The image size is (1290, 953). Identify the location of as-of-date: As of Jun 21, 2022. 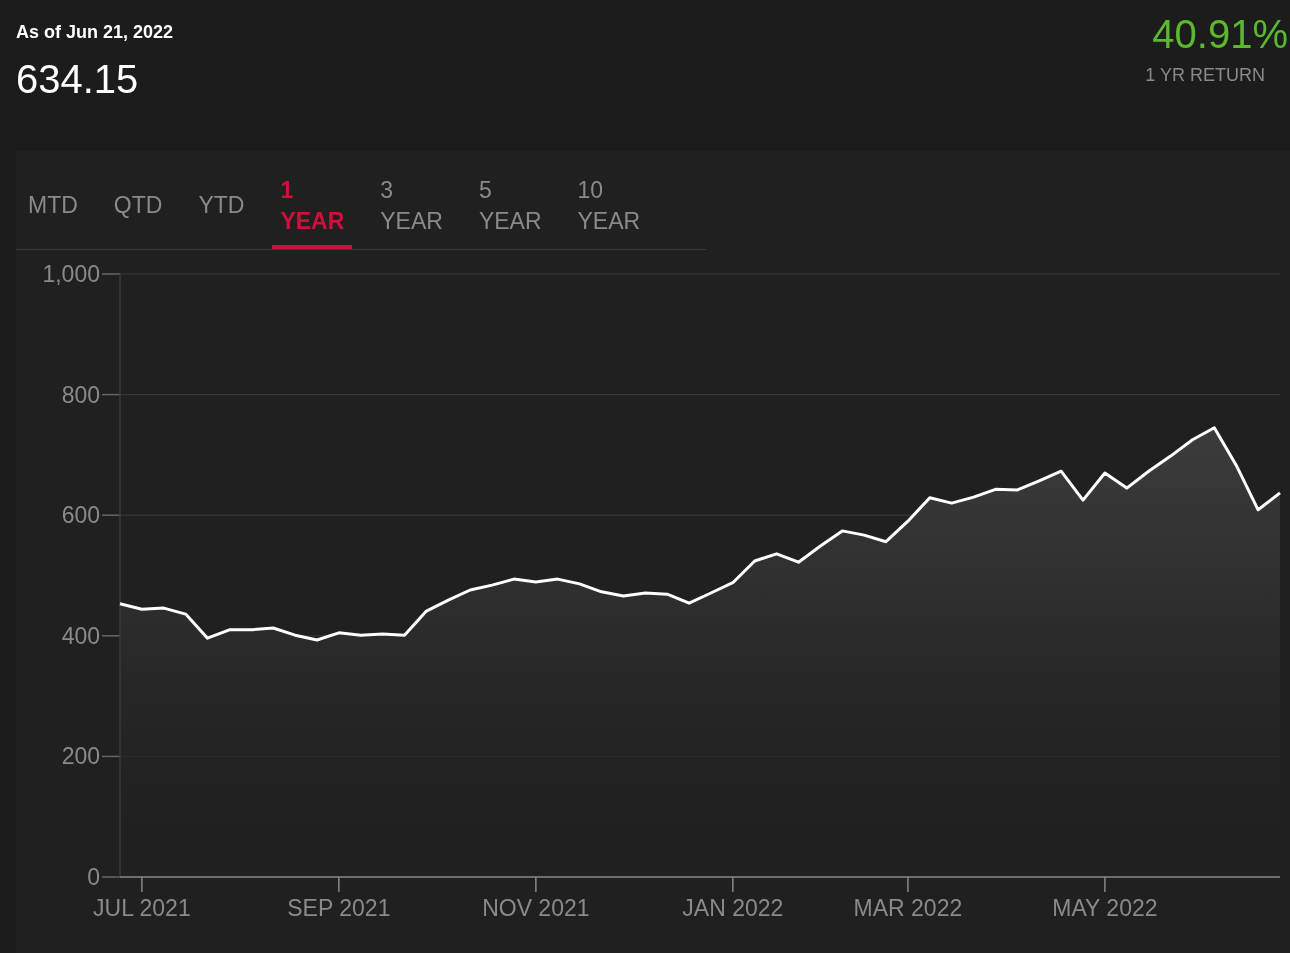
(95, 32).